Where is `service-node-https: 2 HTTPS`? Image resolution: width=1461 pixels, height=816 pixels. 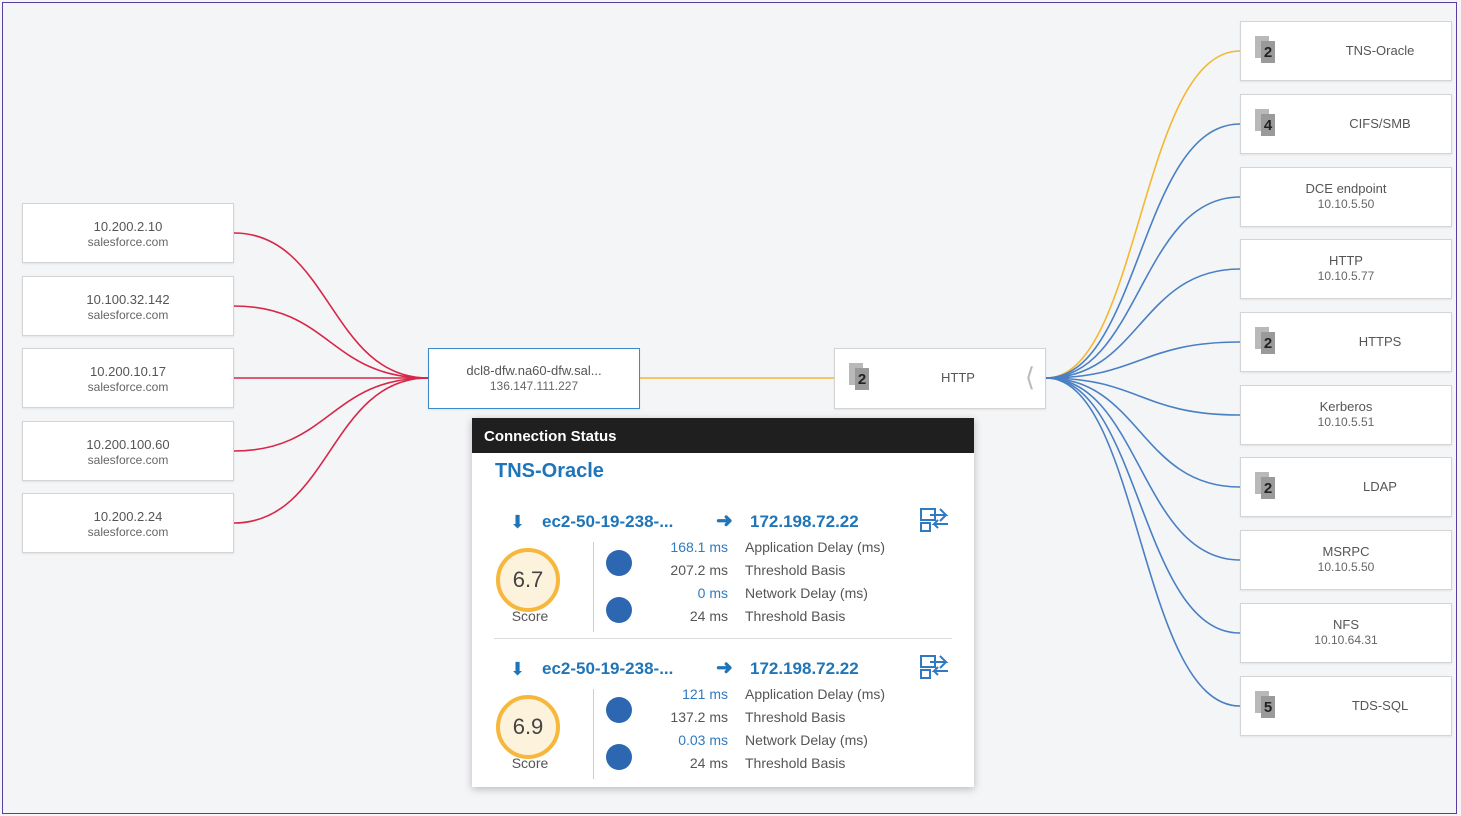
service-node-https: 2 HTTPS is located at coordinates (1346, 342).